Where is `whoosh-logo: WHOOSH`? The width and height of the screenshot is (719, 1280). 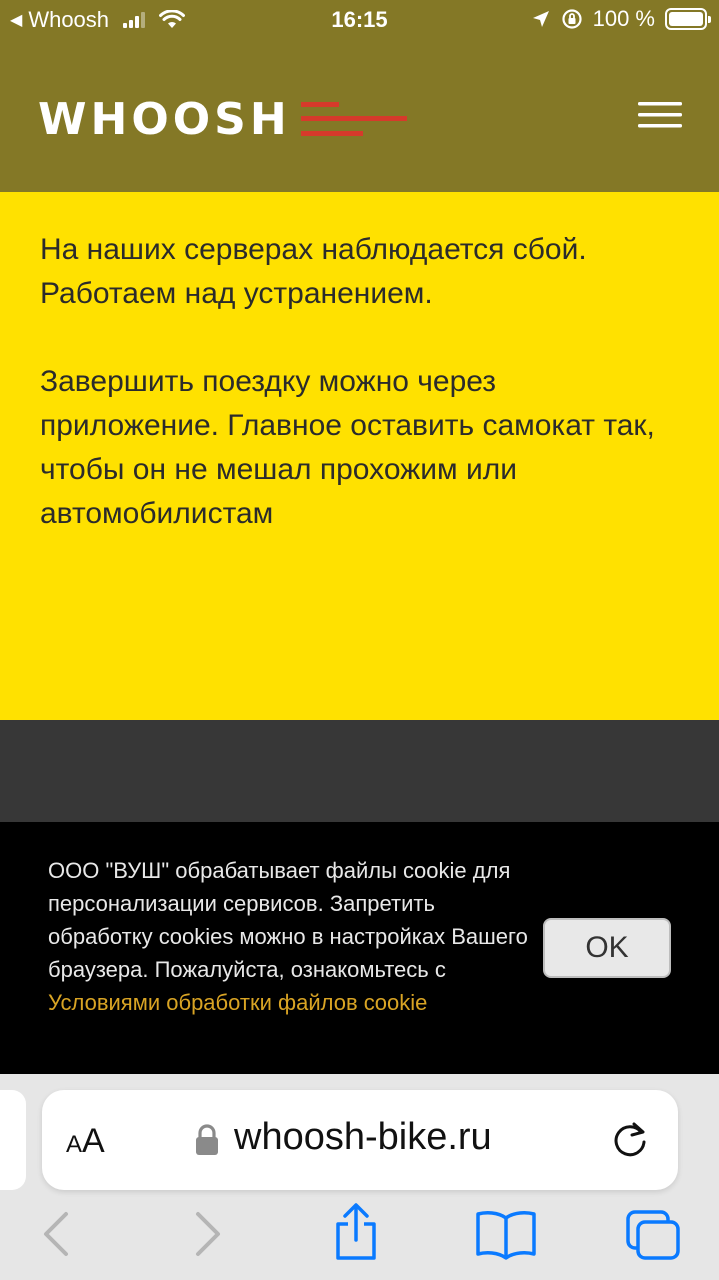
whoosh-logo: WHOOSH is located at coordinates (223, 119).